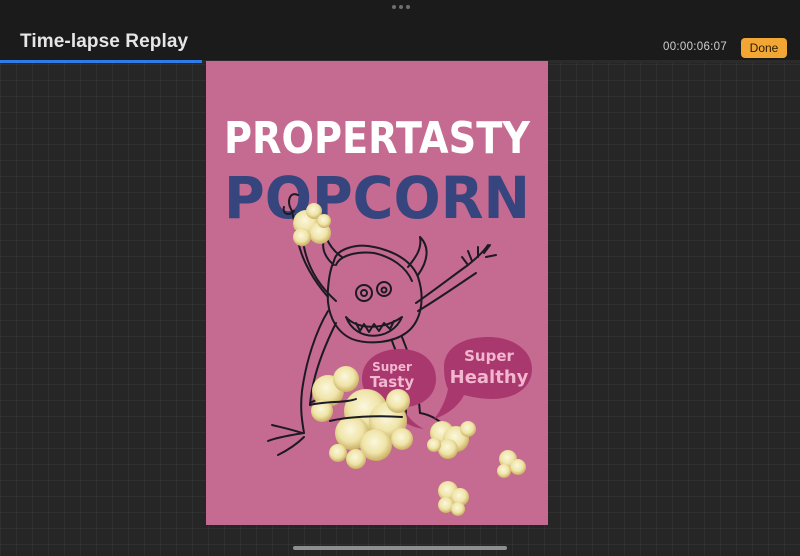  What do you see at coordinates (392, 367) in the screenshot?
I see `bubble-left-line1: Super` at bounding box center [392, 367].